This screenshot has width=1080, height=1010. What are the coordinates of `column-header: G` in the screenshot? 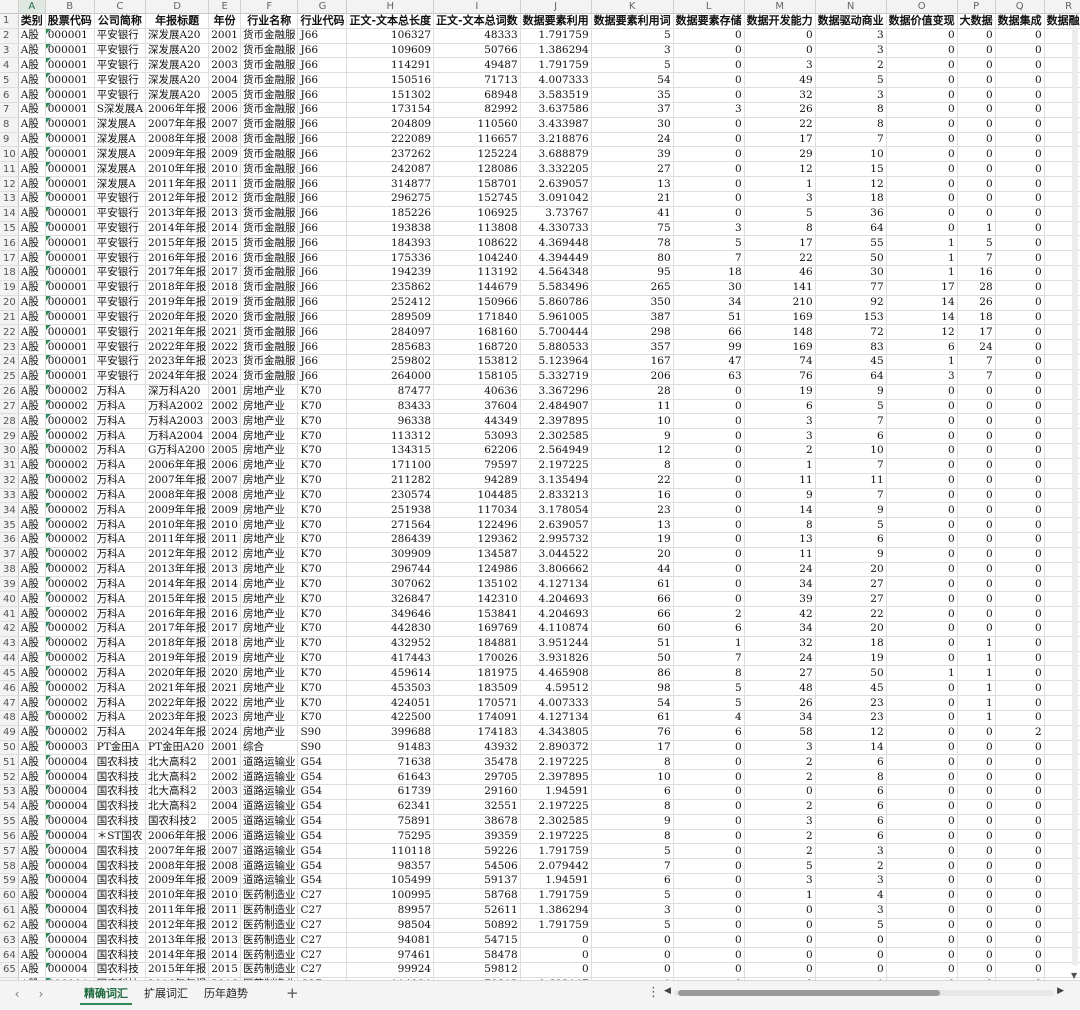 It's located at (322, 7).